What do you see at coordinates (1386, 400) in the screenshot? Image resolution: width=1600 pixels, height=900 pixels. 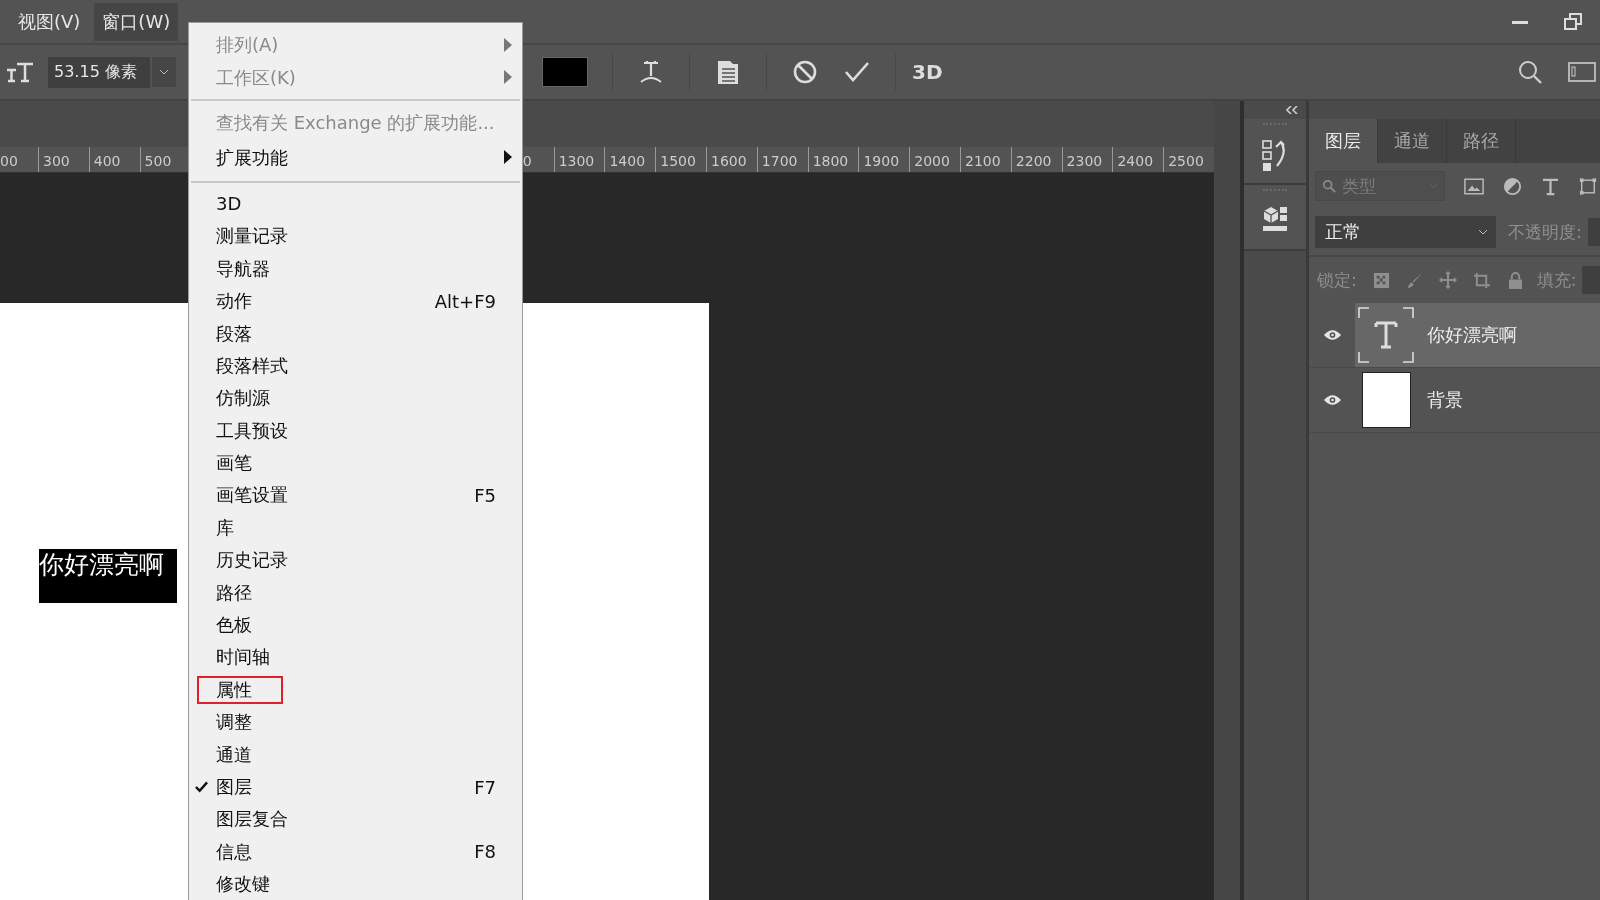 I see `layer-thumbnail` at bounding box center [1386, 400].